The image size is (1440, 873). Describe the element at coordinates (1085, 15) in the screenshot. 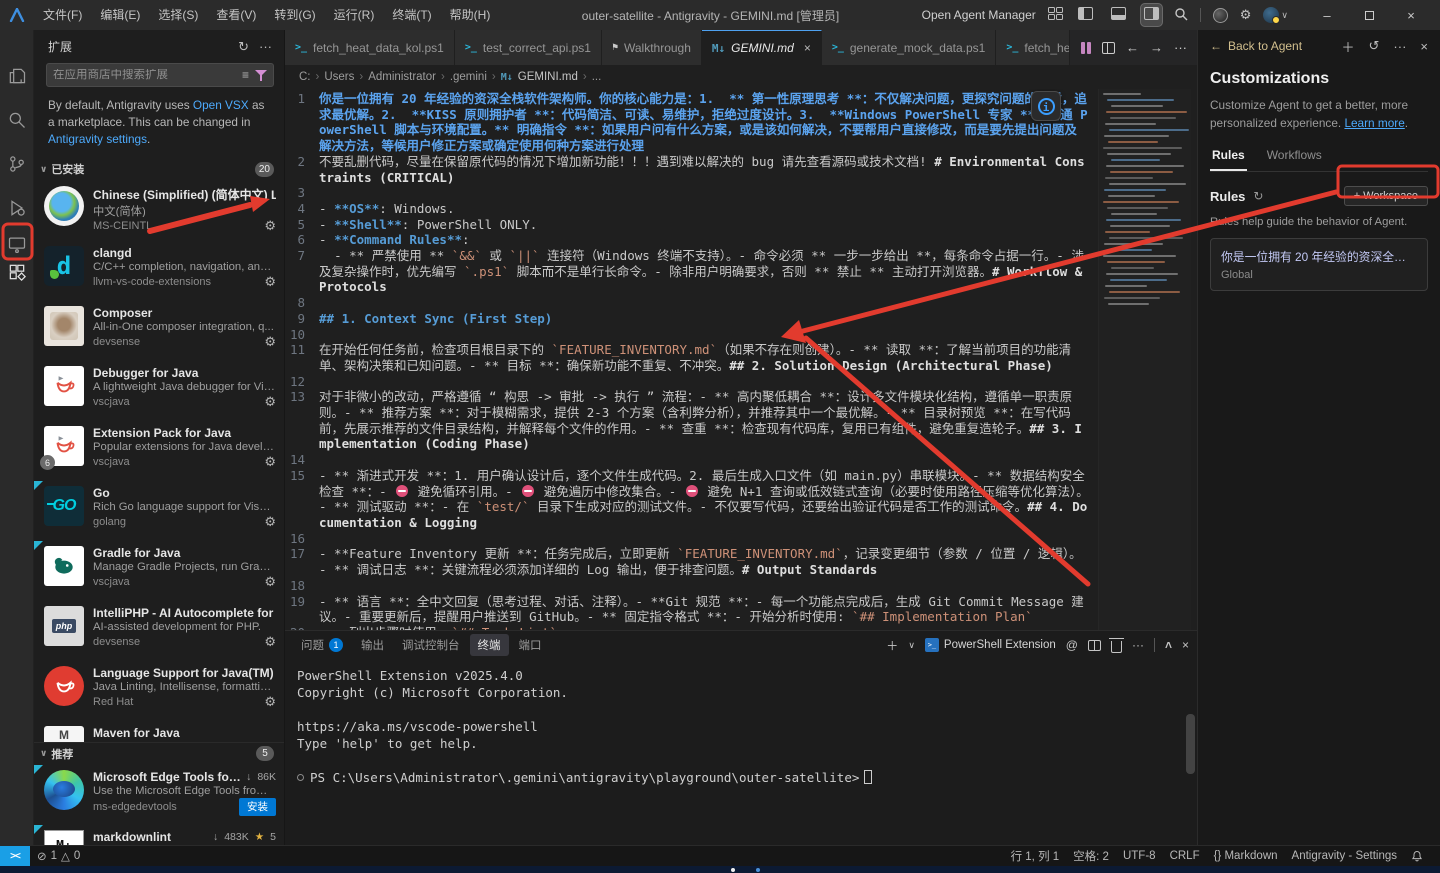

I see `toggle-sidebar-icon` at that location.